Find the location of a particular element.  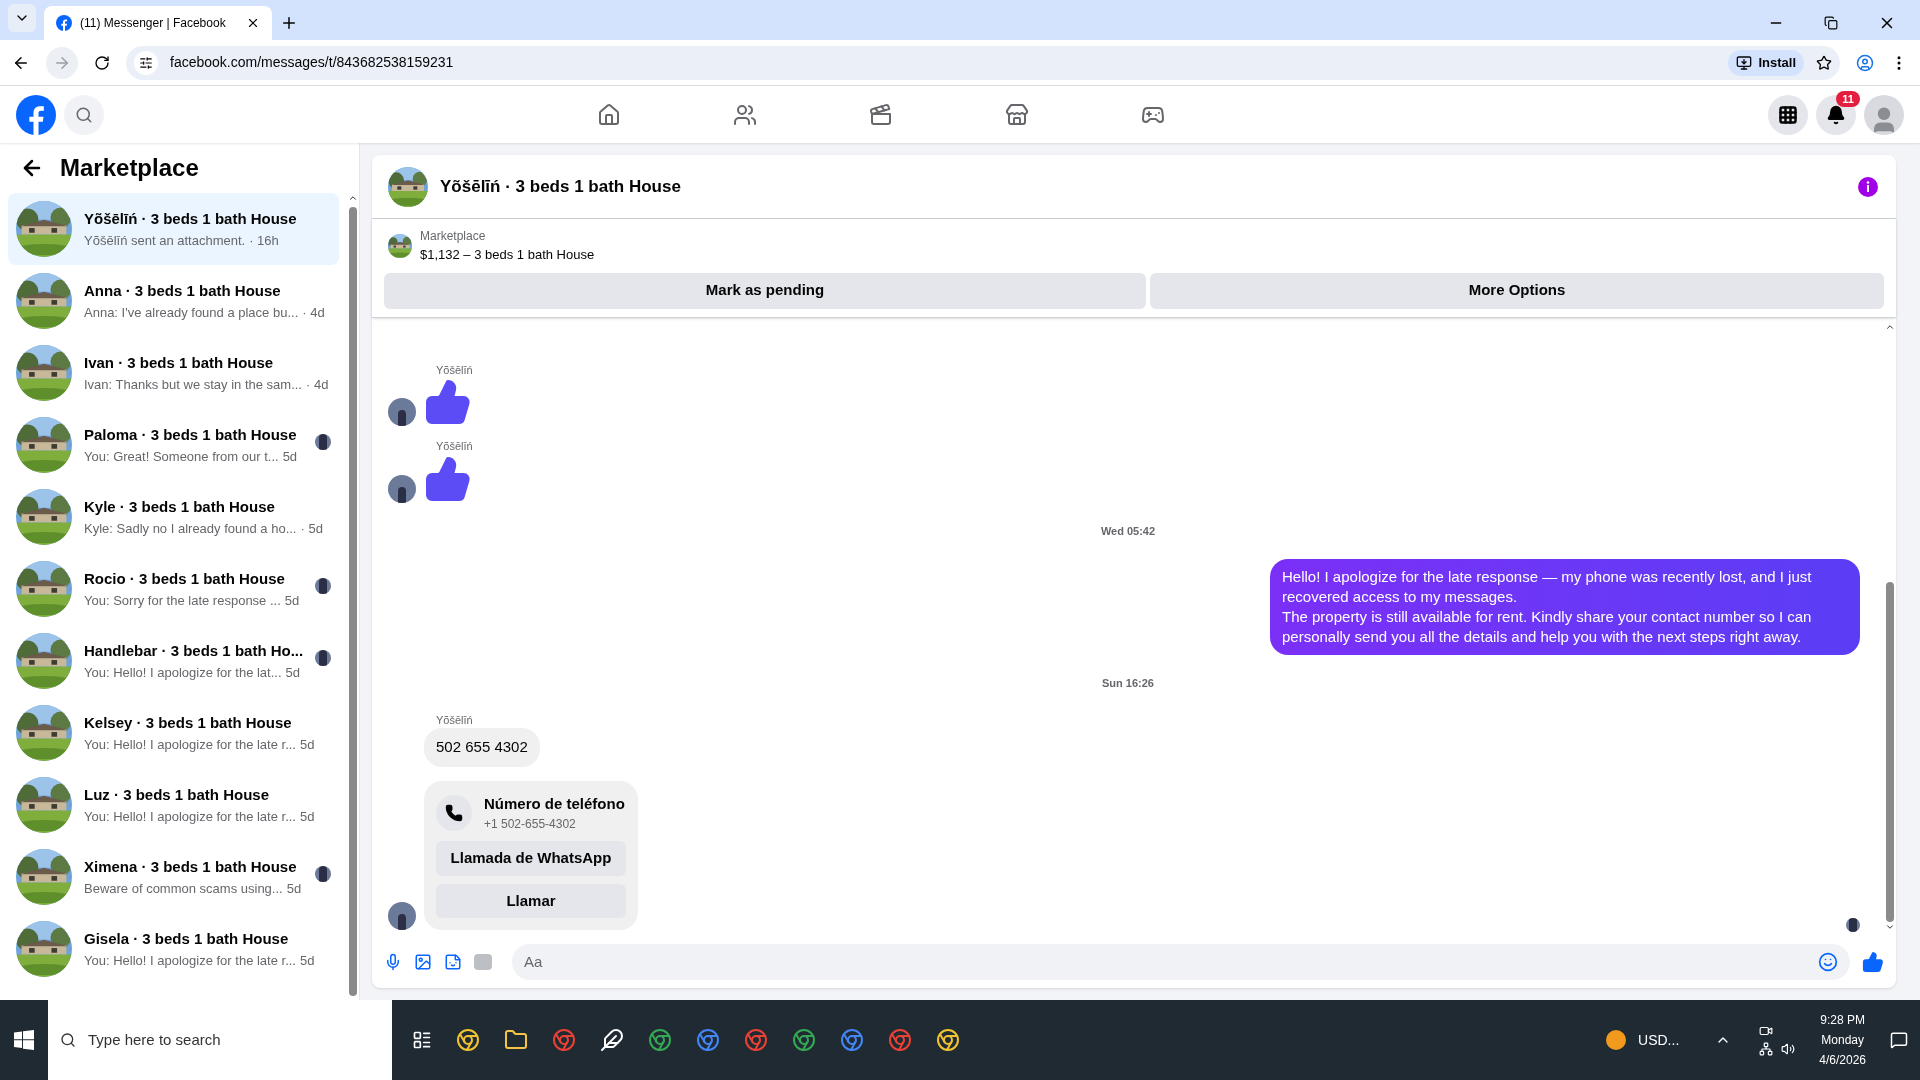

scroll-down-icon is located at coordinates (1890, 927).